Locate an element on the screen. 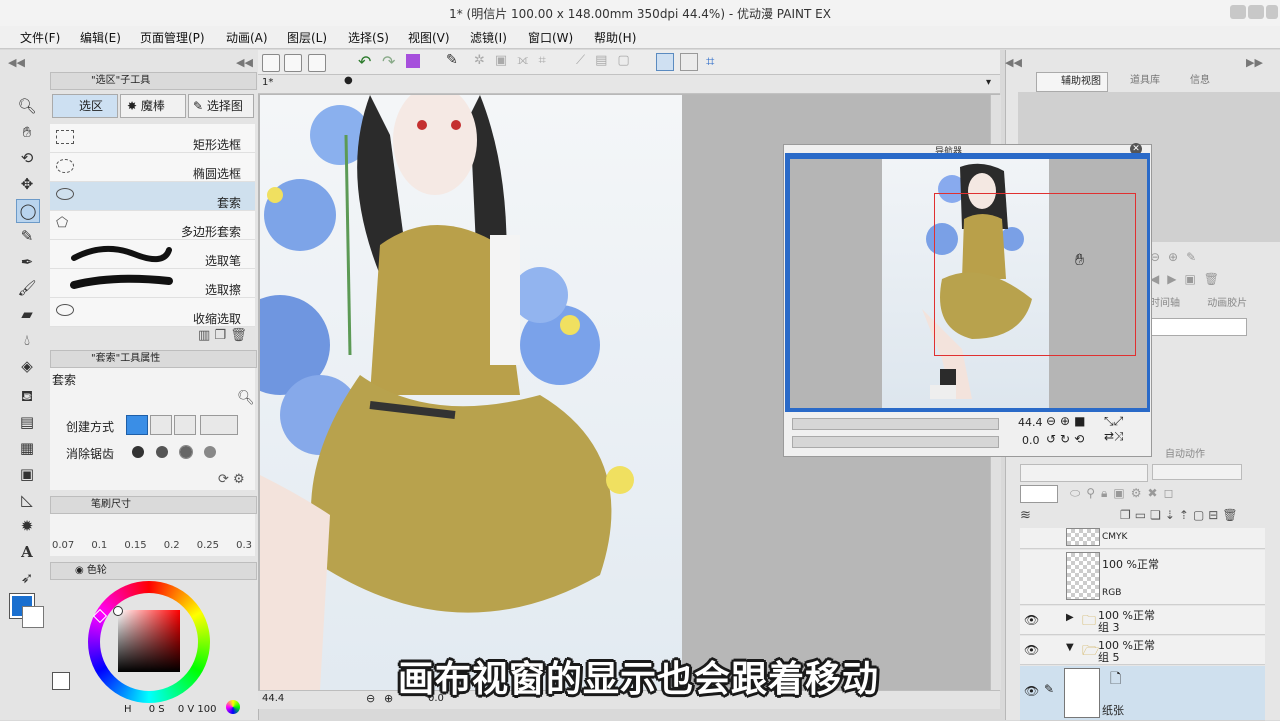 The height and width of the screenshot is (721, 1280). layer-color-dropdown is located at coordinates (1039, 494).